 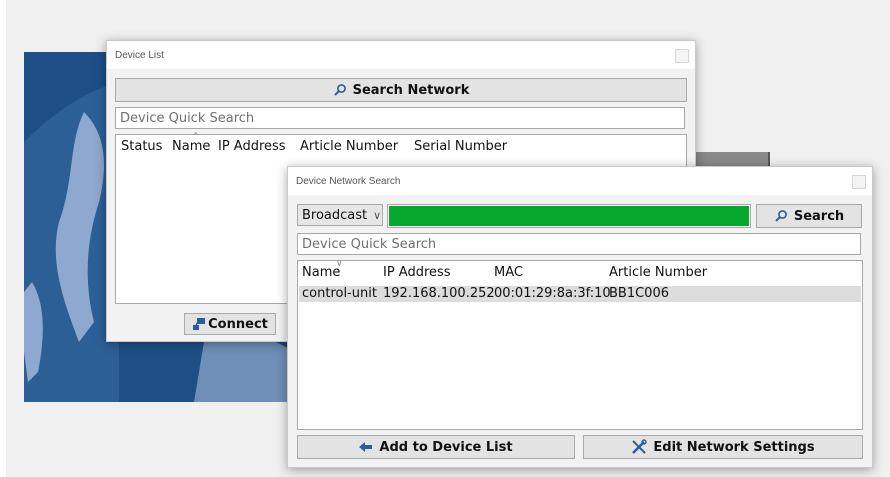 I want to click on device-list-title: Device List, so click(x=139, y=55).